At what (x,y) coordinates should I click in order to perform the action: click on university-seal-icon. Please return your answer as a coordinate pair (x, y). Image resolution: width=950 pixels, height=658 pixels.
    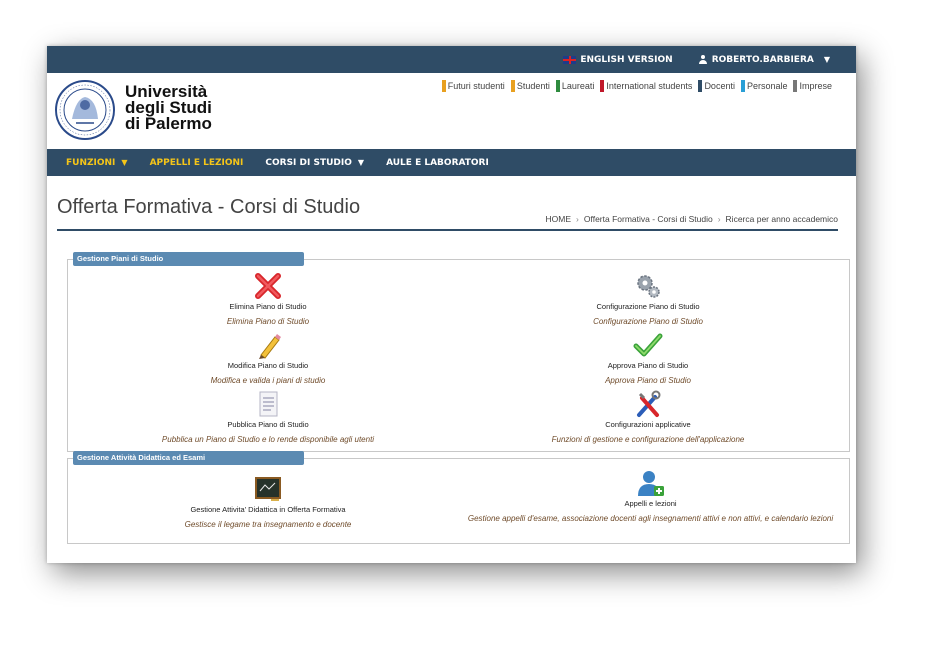
    Looking at the image, I should click on (85, 110).